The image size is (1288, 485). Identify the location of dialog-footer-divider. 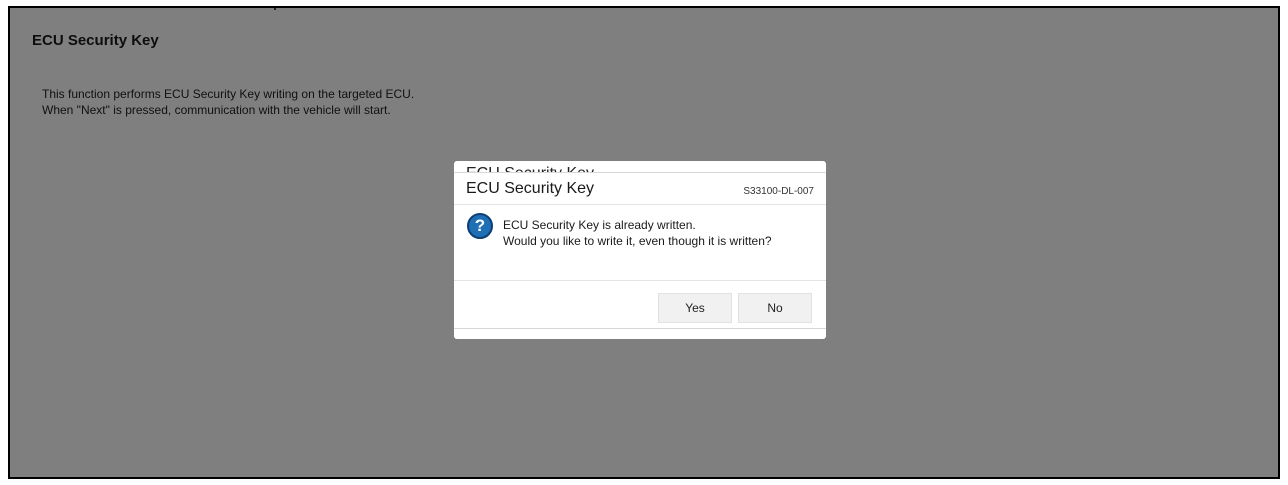
(640, 280).